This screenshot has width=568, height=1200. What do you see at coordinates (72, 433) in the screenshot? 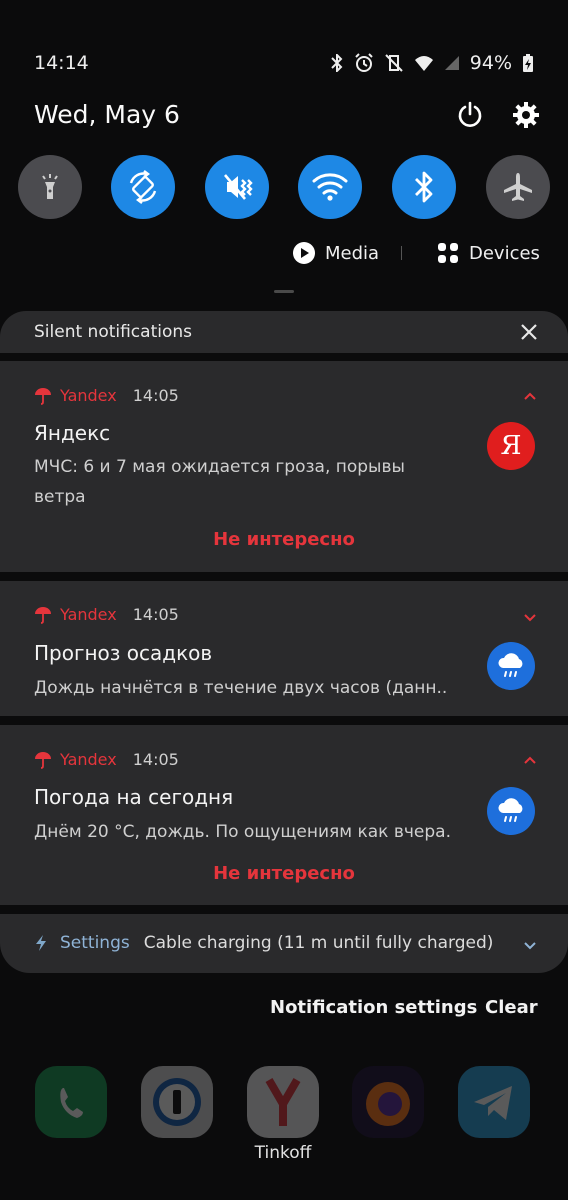
I see `notification-title: Яндекс` at bounding box center [72, 433].